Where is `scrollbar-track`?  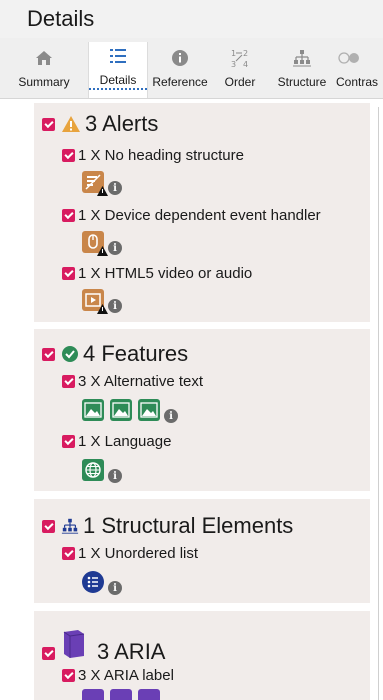
scrollbar-track is located at coordinates (378, 403).